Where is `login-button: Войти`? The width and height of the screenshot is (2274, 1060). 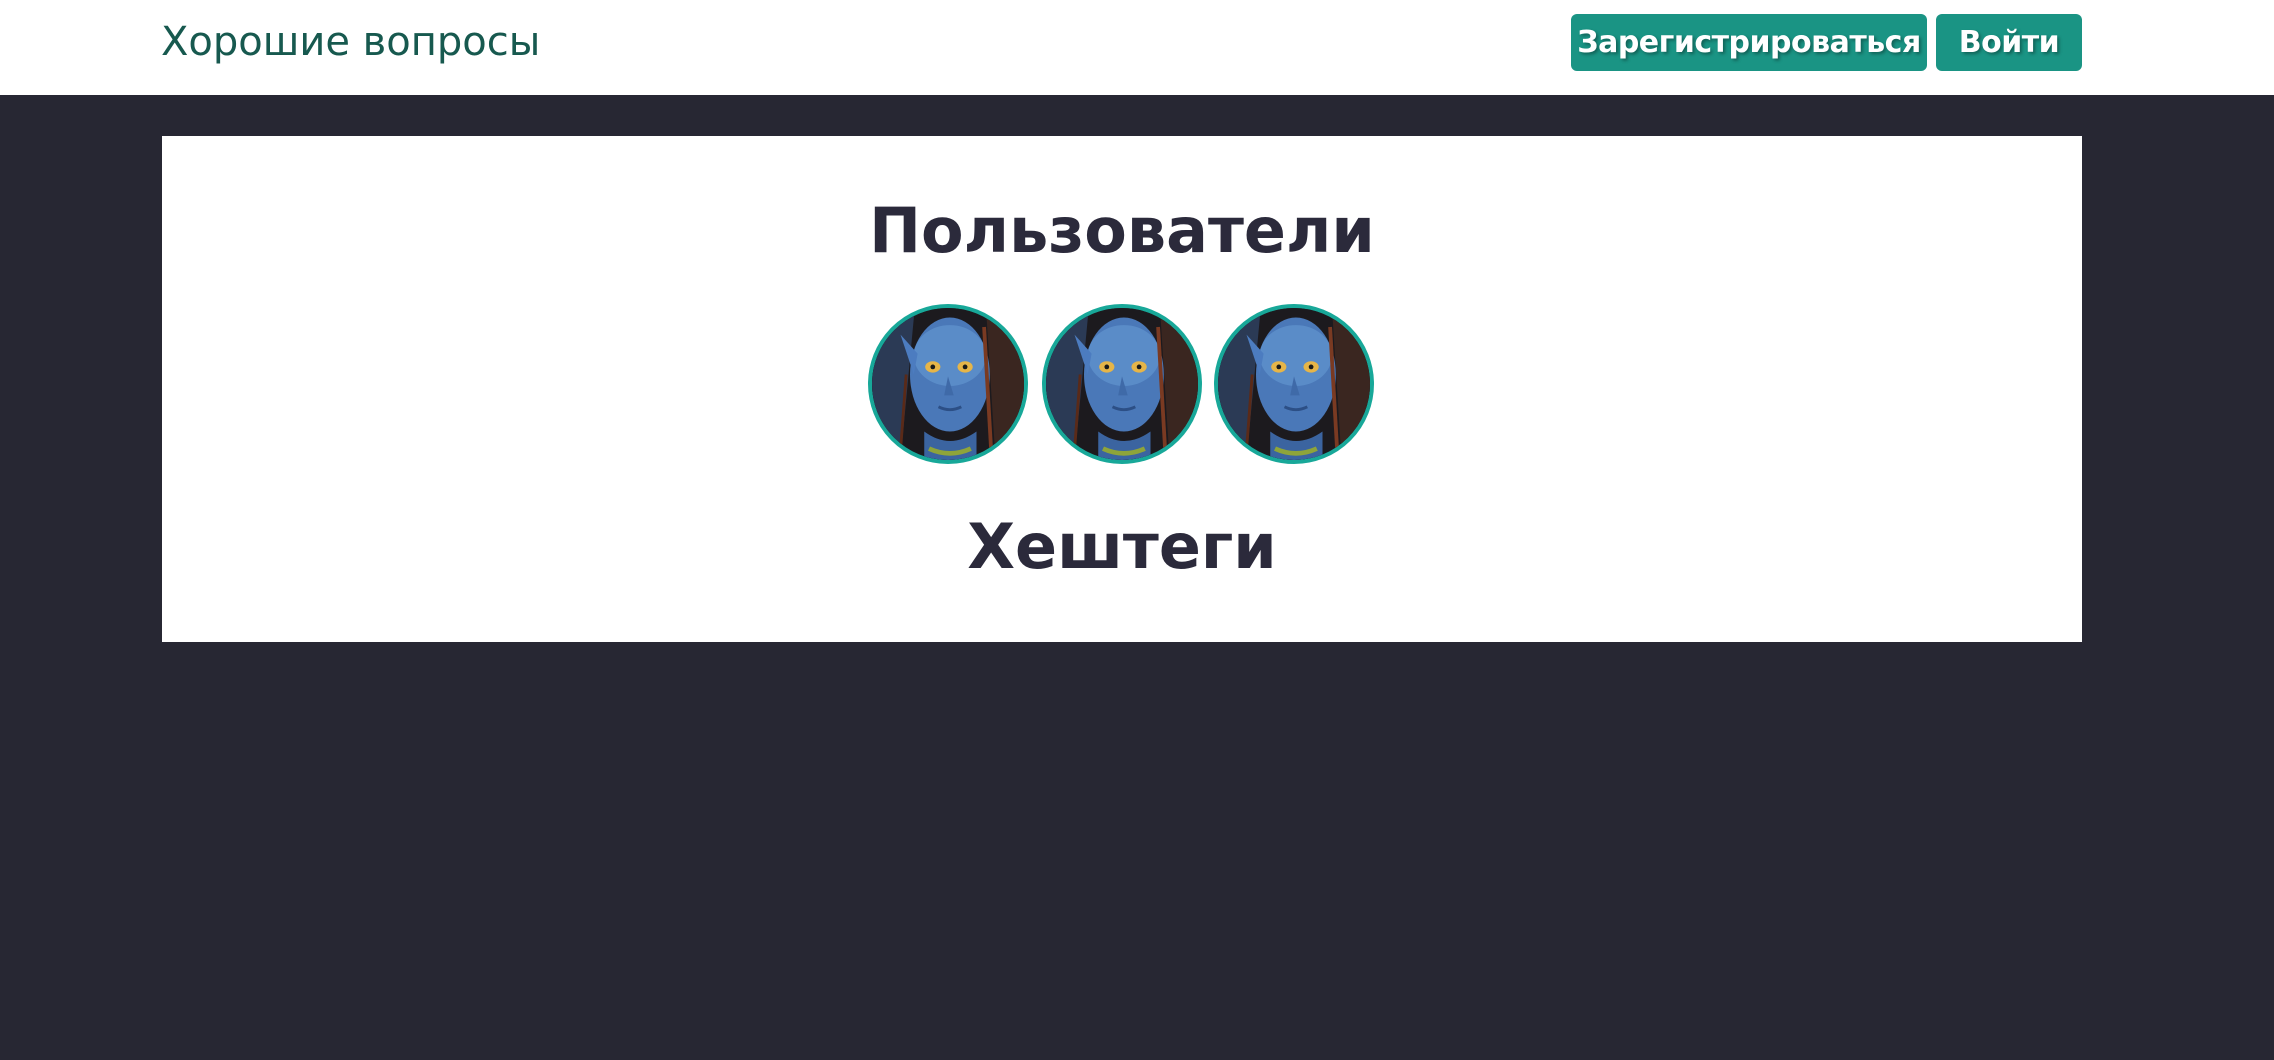 login-button: Войти is located at coordinates (2009, 42).